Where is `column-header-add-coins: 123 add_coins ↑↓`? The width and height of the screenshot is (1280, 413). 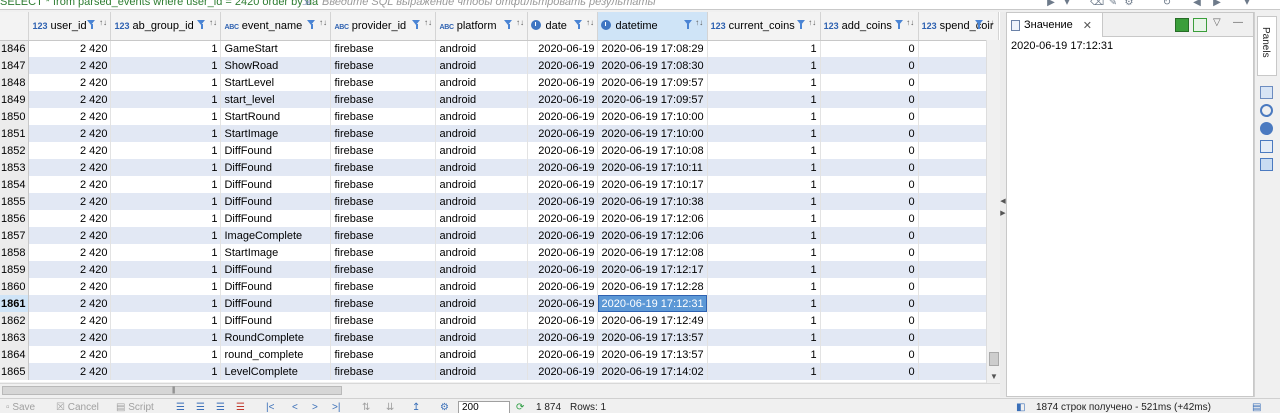 column-header-add-coins: 123 add_coins ↑↓ is located at coordinates (869, 26).